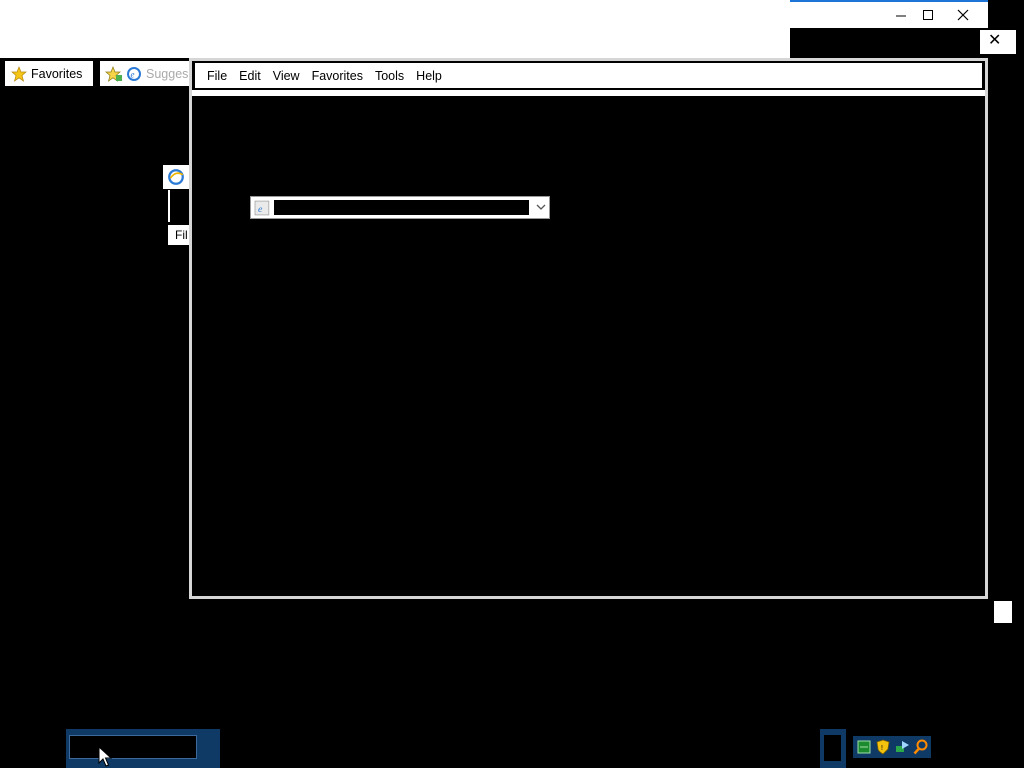 The height and width of the screenshot is (768, 1024). I want to click on favorites-button: Favorites, so click(49, 73).